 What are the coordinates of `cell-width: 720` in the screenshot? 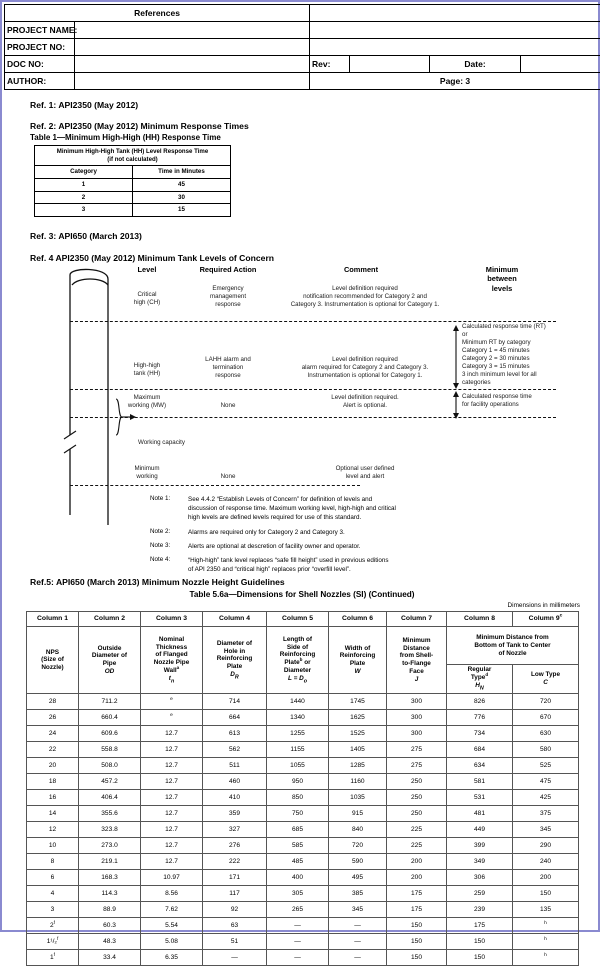 It's located at (357, 846).